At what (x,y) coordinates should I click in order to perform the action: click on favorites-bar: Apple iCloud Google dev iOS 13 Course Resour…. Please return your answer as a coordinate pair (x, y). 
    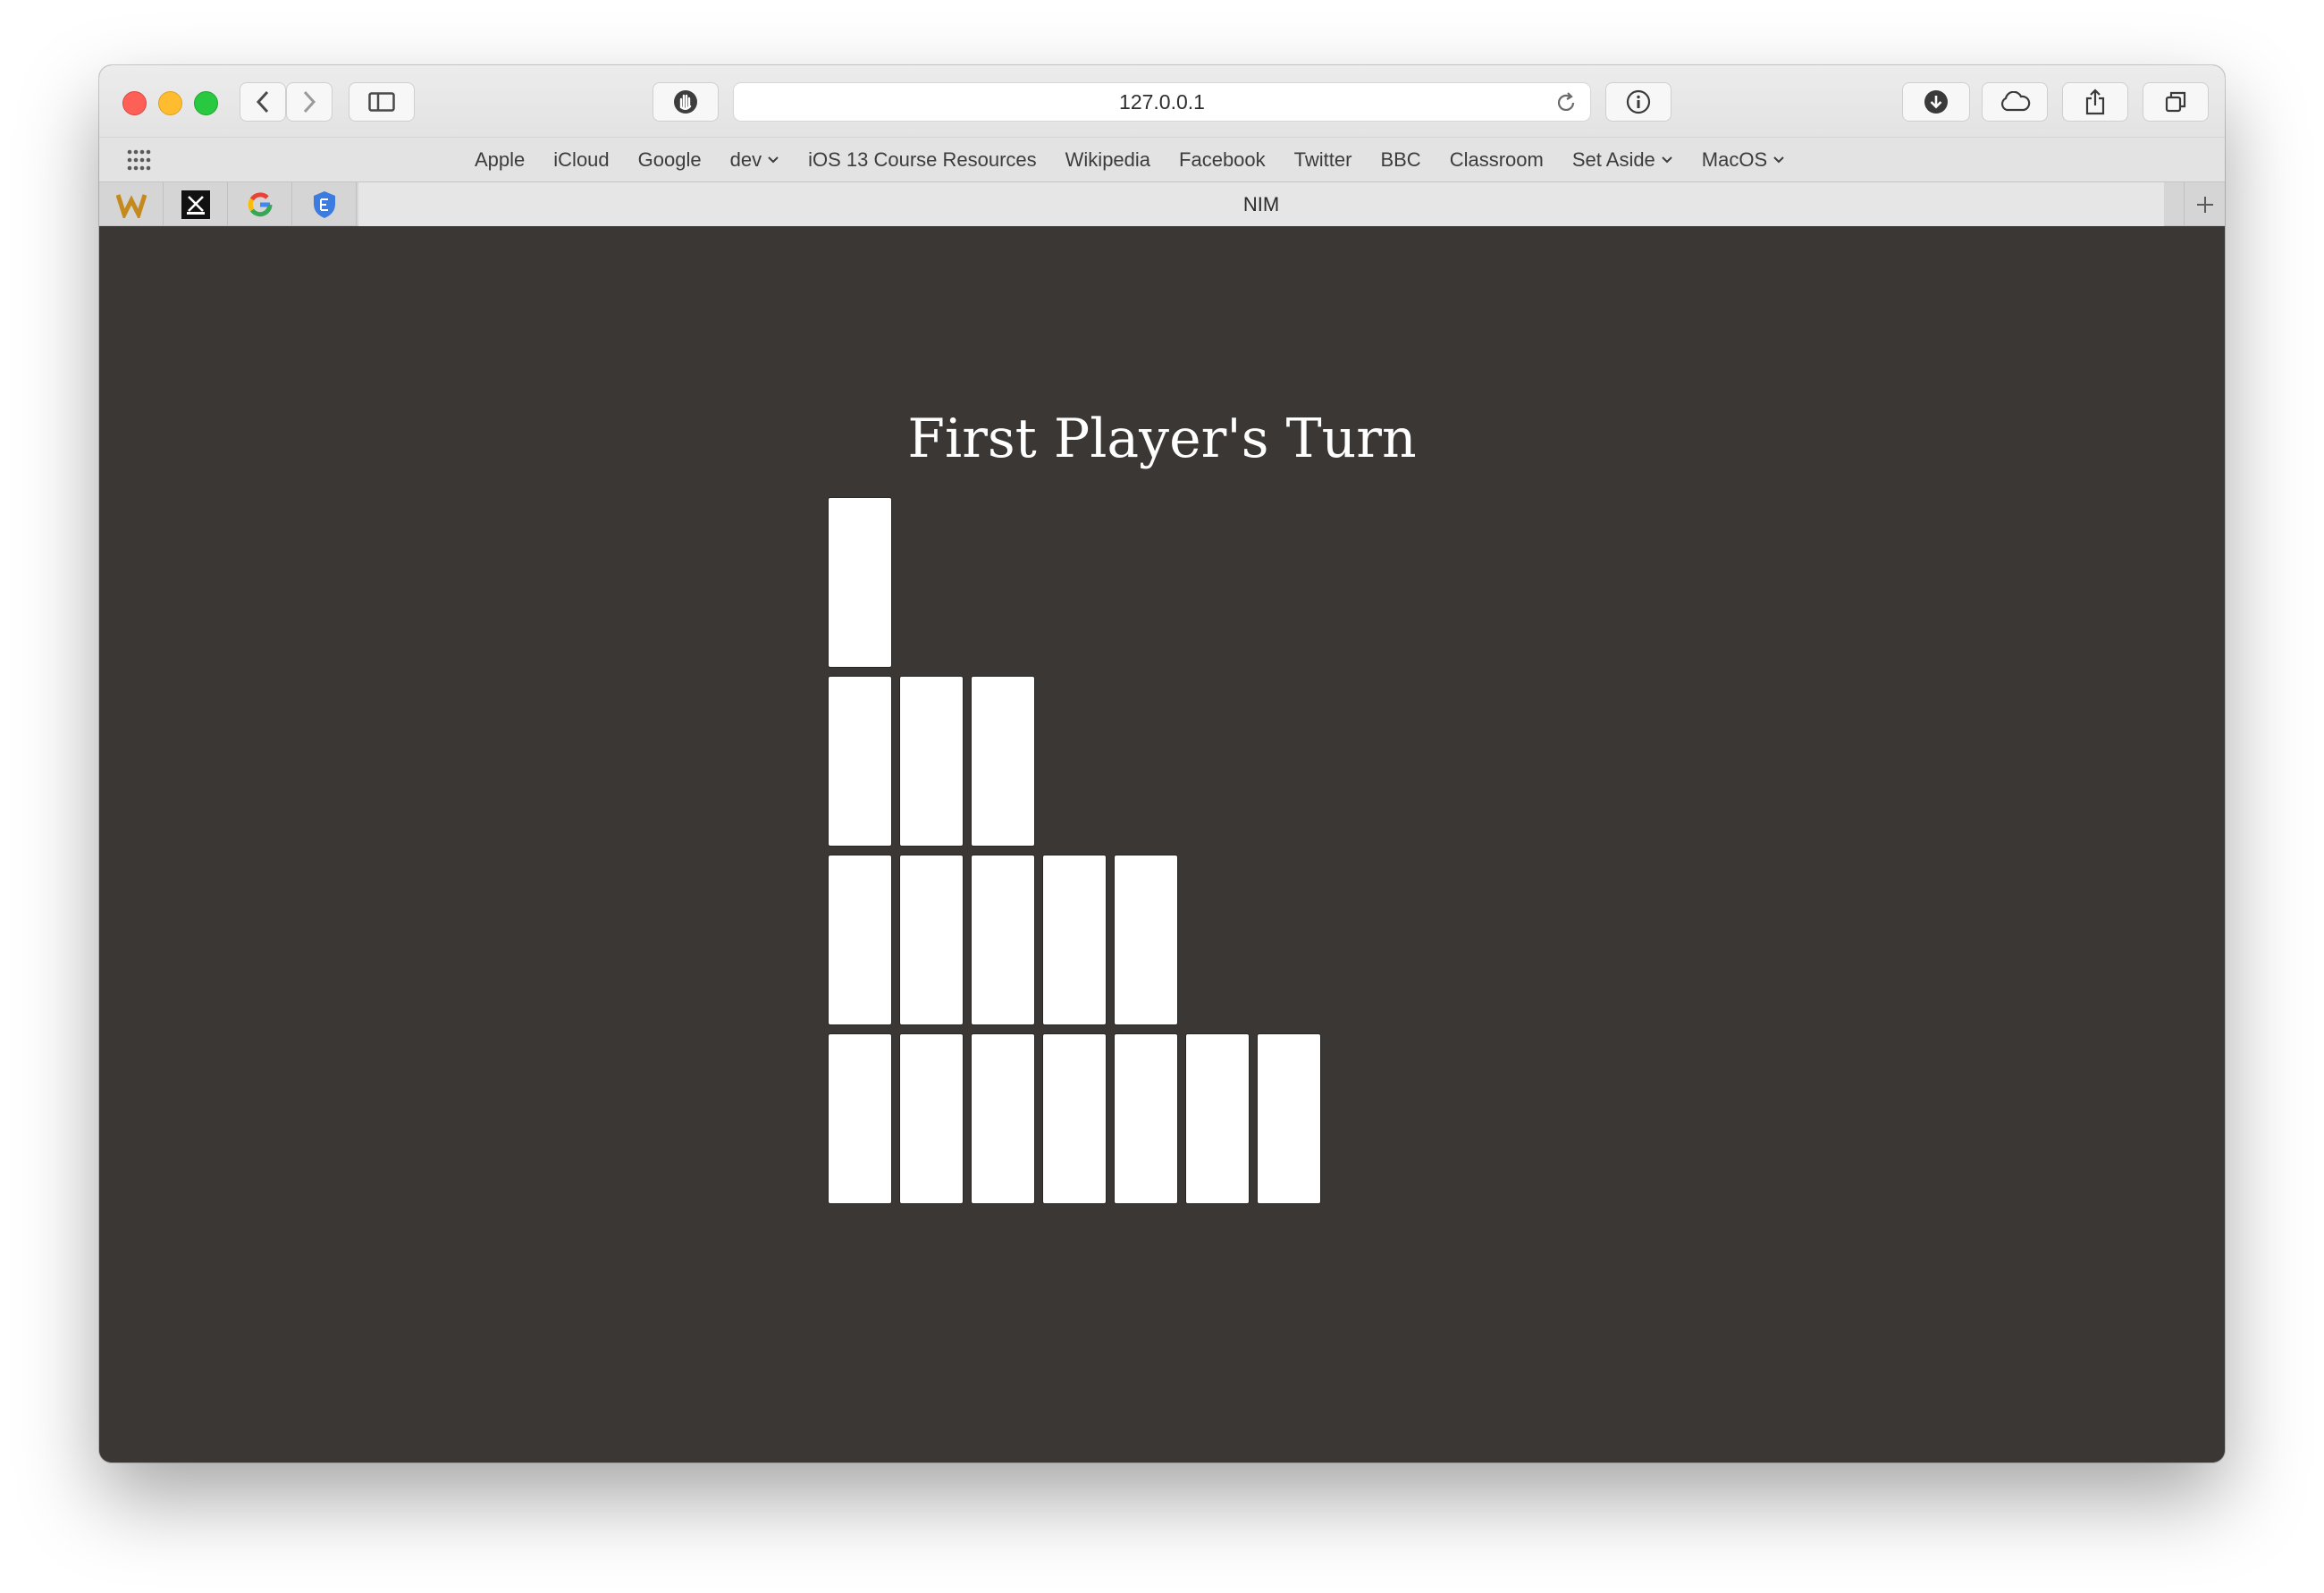
    Looking at the image, I should click on (1162, 159).